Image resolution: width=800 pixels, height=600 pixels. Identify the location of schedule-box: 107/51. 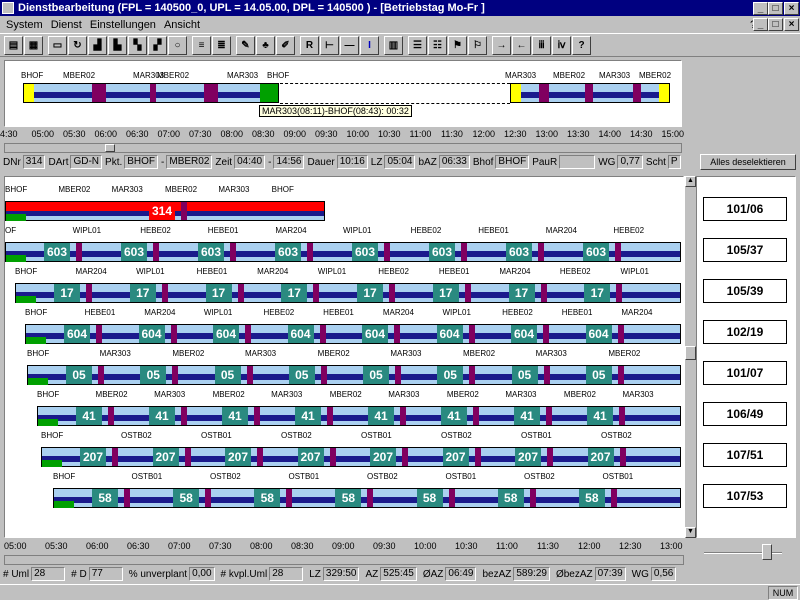
(745, 455).